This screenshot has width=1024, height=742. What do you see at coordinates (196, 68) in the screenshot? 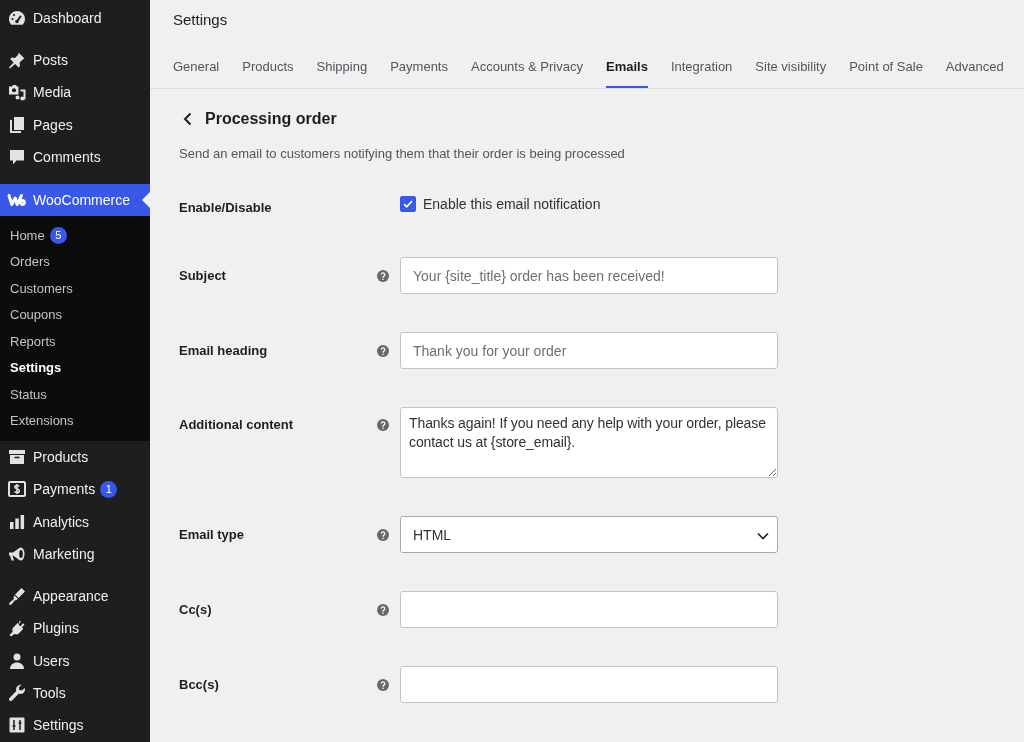
I see `tab: General` at bounding box center [196, 68].